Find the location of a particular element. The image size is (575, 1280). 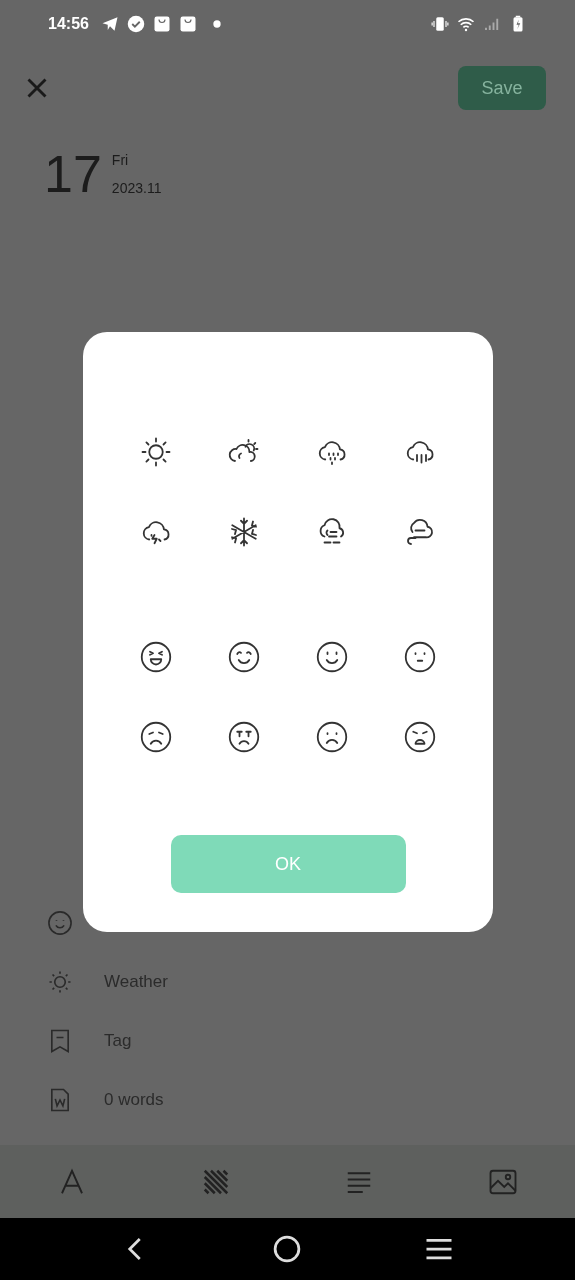

status-time: 14:56 is located at coordinates (68, 24).